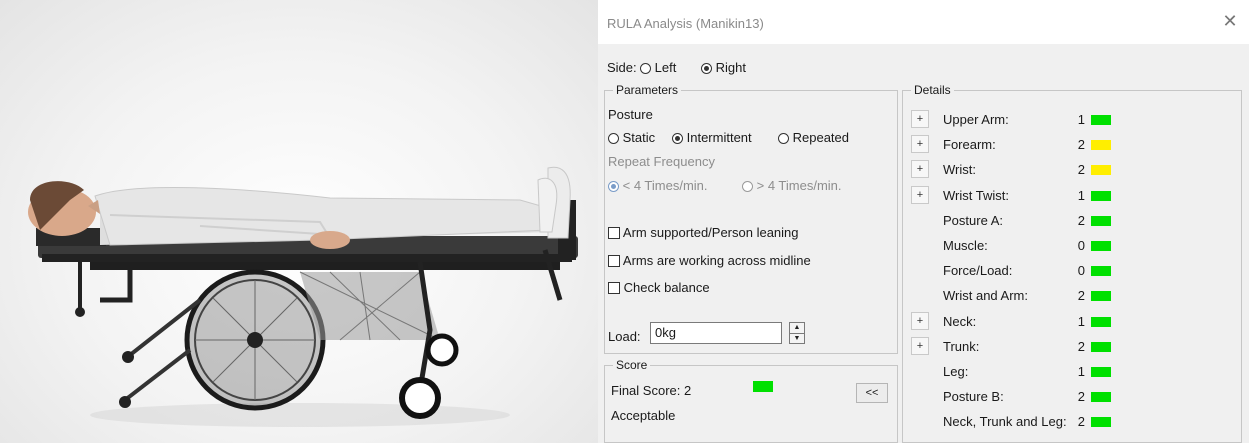 The width and height of the screenshot is (1249, 443). I want to click on details-row: Muscle: 0, so click(1068, 246).